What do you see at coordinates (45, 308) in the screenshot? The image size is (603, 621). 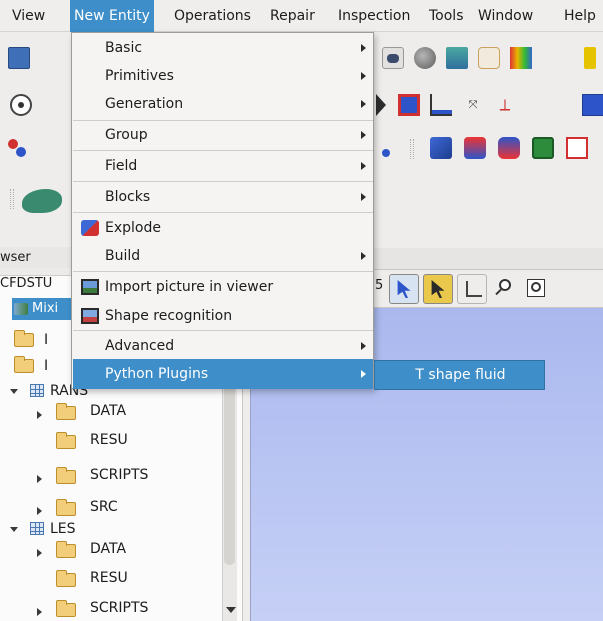 I see `tree-item-mixing-label: Mixi` at bounding box center [45, 308].